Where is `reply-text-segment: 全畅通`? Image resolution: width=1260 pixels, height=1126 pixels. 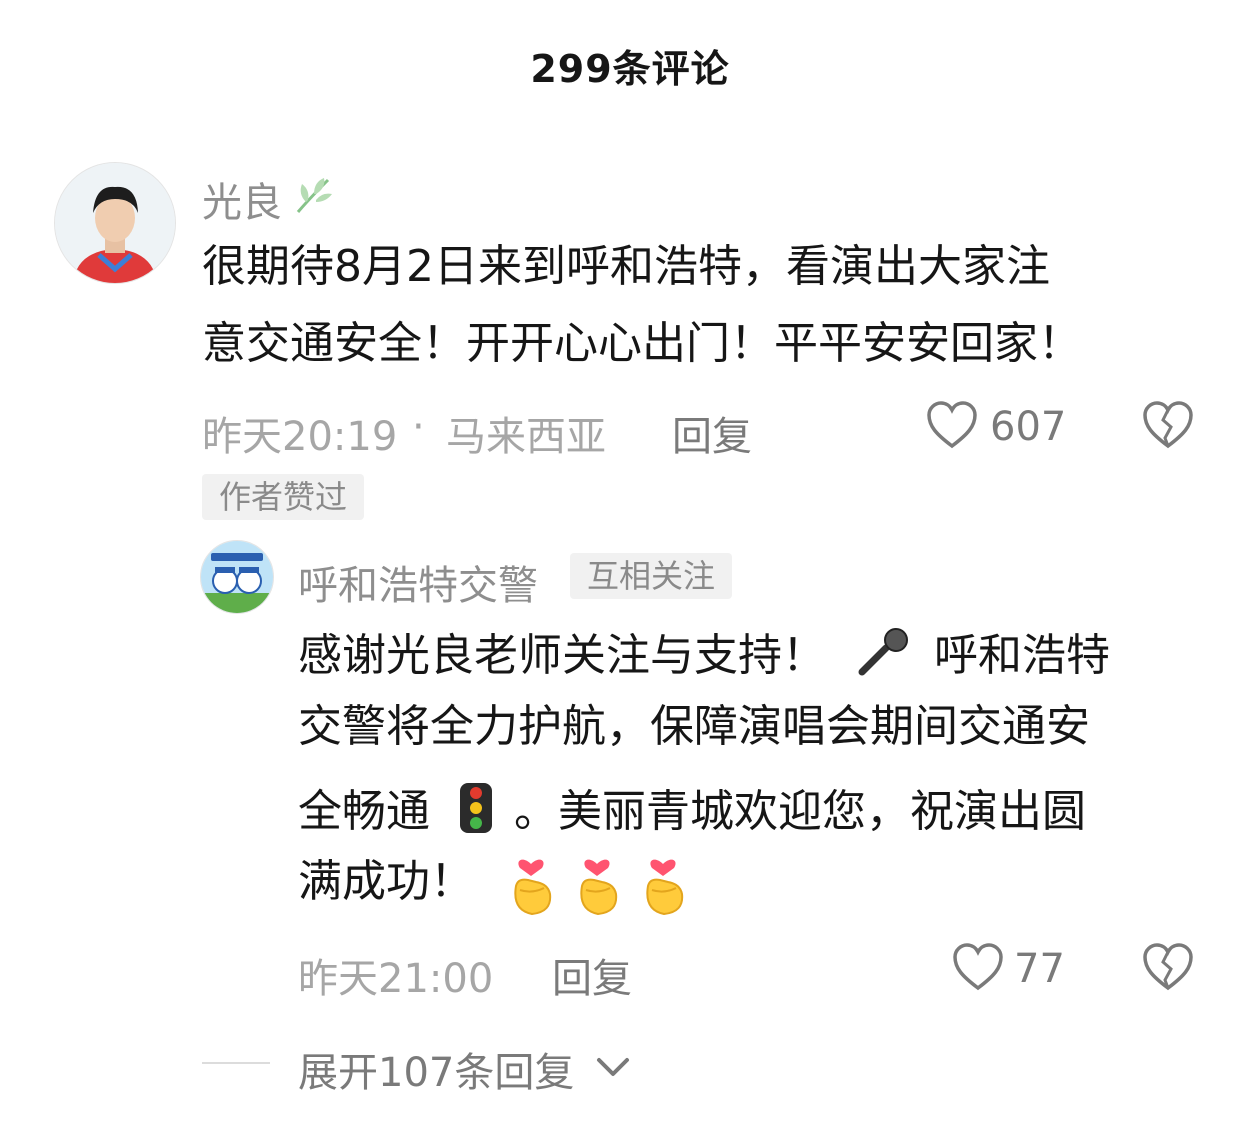
reply-text-segment: 全畅通 is located at coordinates (364, 811).